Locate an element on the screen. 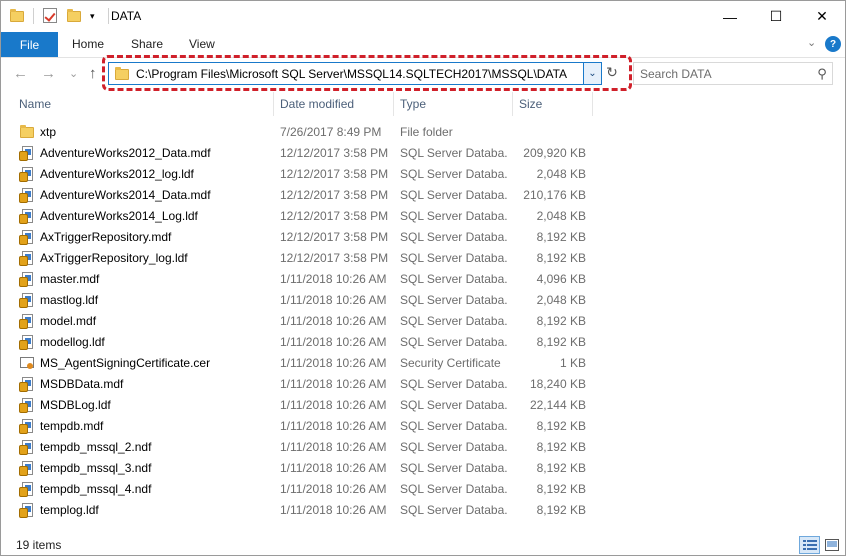 The width and height of the screenshot is (846, 556). file-name: tempdb.mdf is located at coordinates (72, 426).